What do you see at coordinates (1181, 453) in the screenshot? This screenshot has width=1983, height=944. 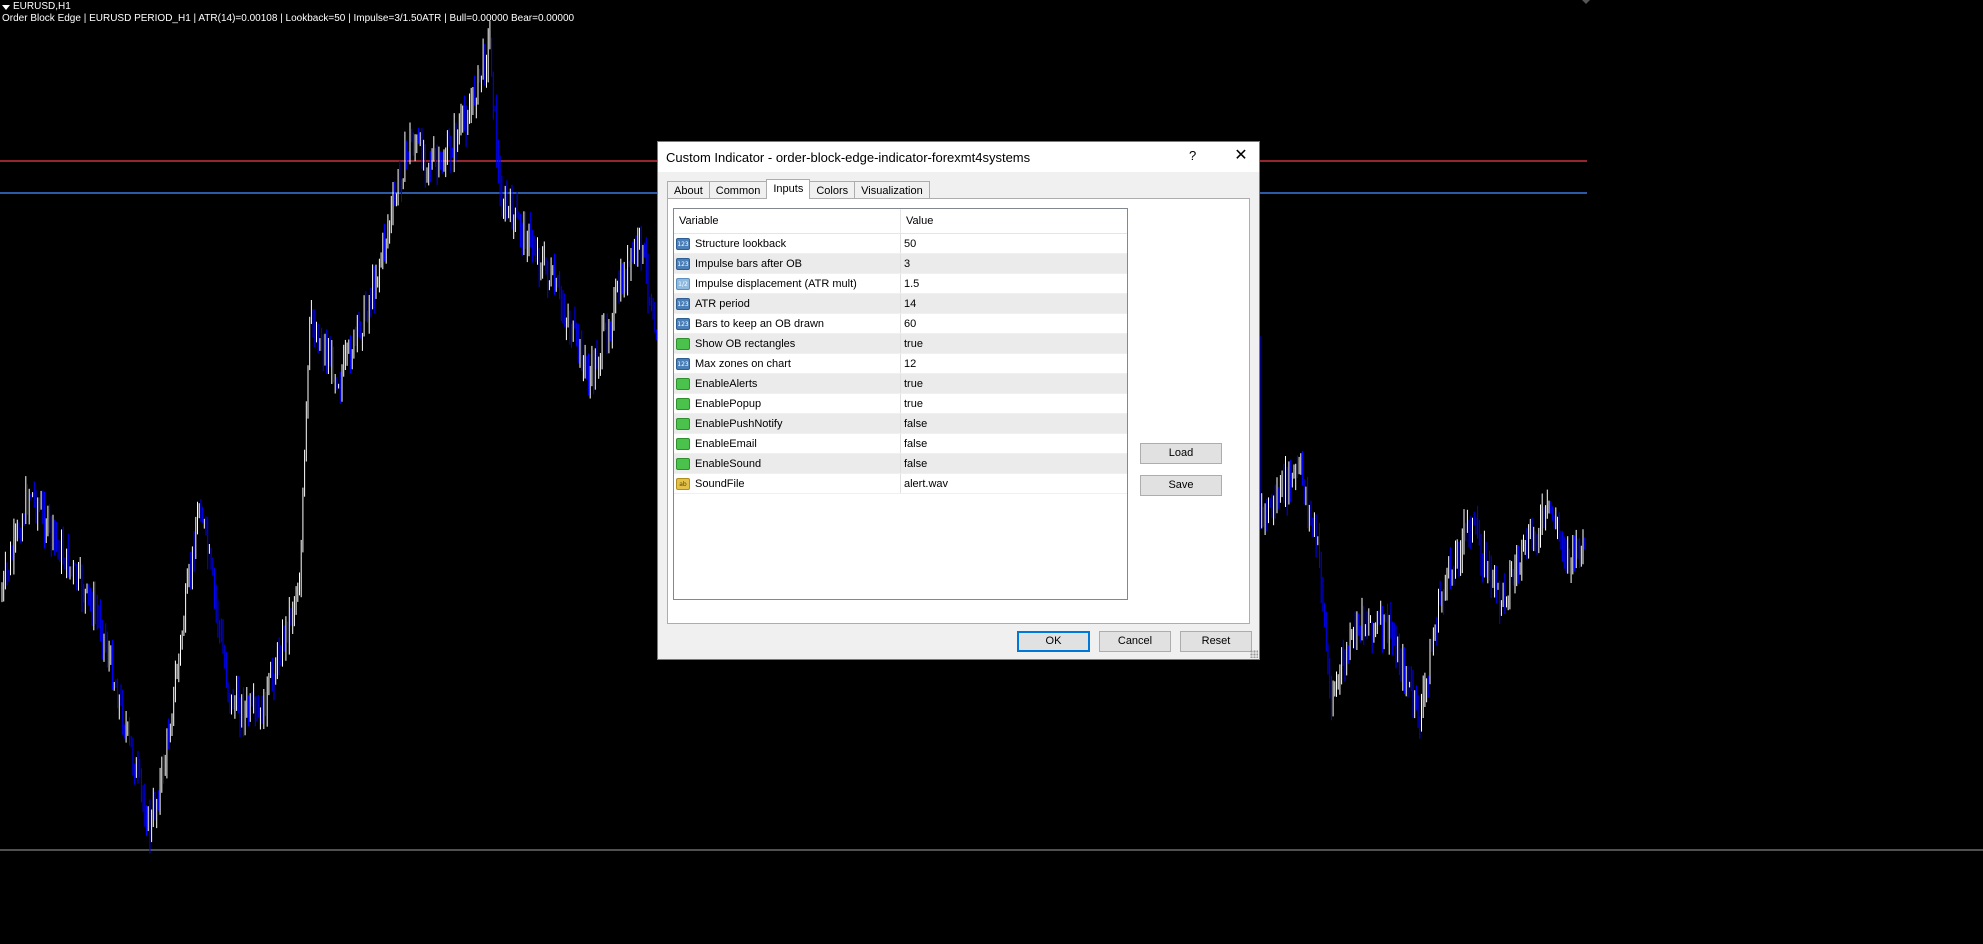 I see `load-button: Load` at bounding box center [1181, 453].